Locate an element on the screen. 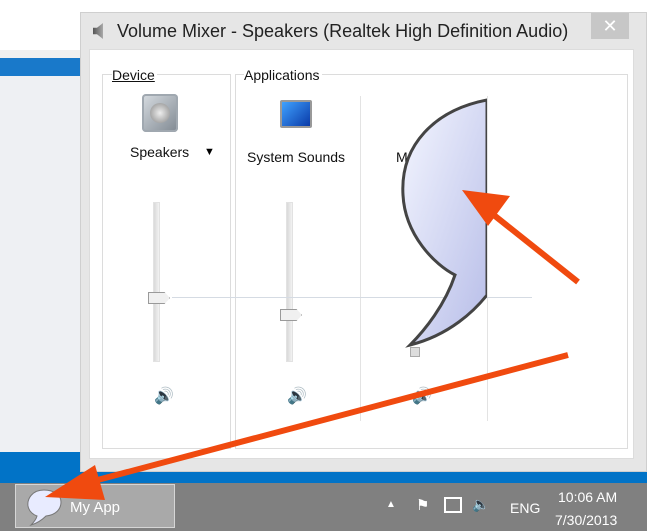 This screenshot has width=647, height=531. arrow-head is located at coordinates (75, 482).